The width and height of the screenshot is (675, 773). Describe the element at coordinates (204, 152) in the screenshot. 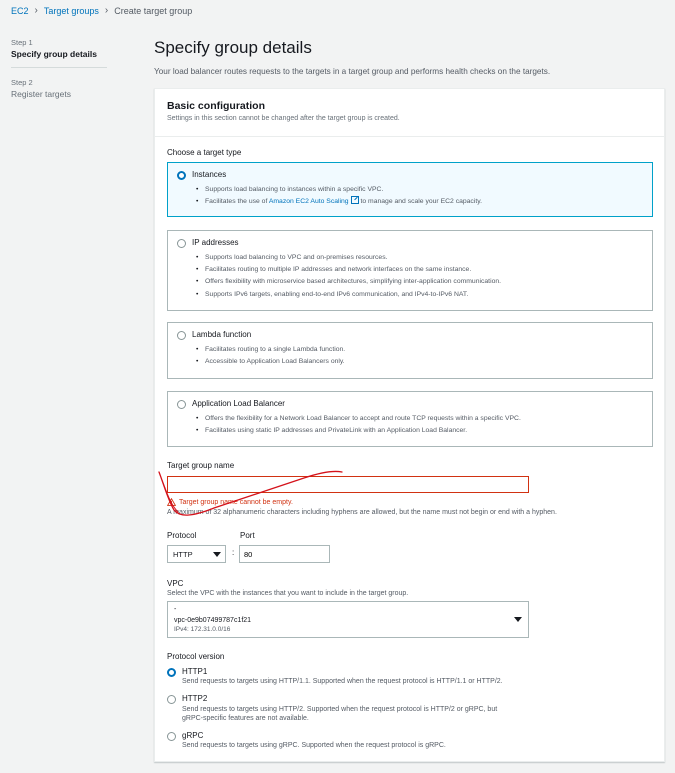

I see `target-type-label: Choose a target type` at that location.